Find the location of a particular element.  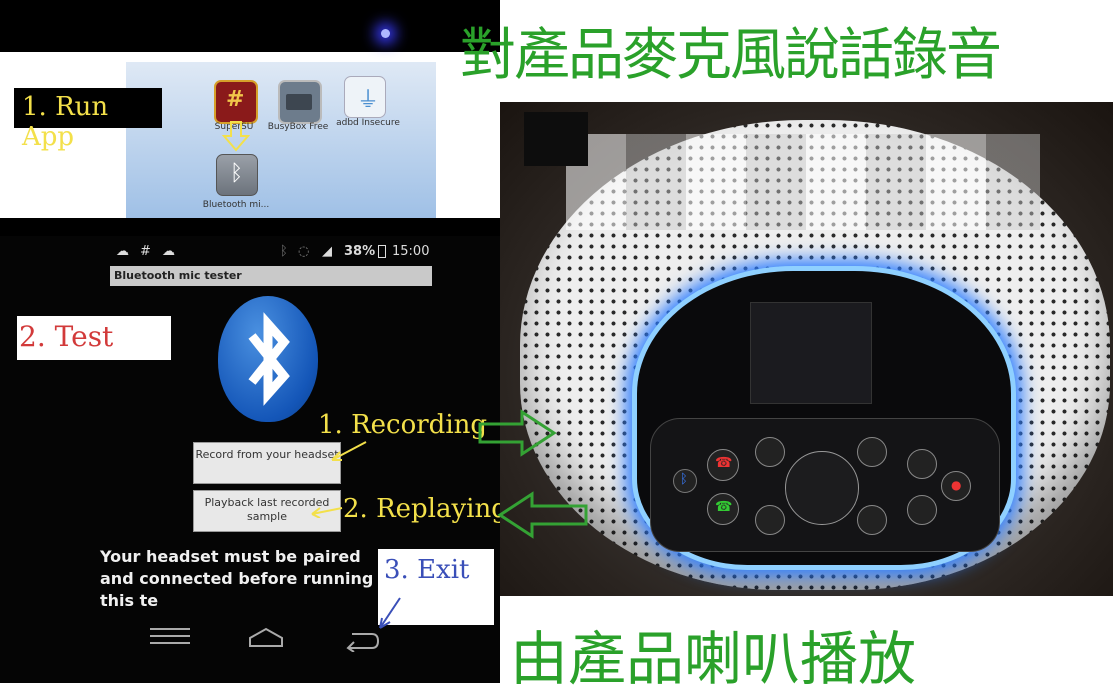

menu-icon is located at coordinates (170, 635).